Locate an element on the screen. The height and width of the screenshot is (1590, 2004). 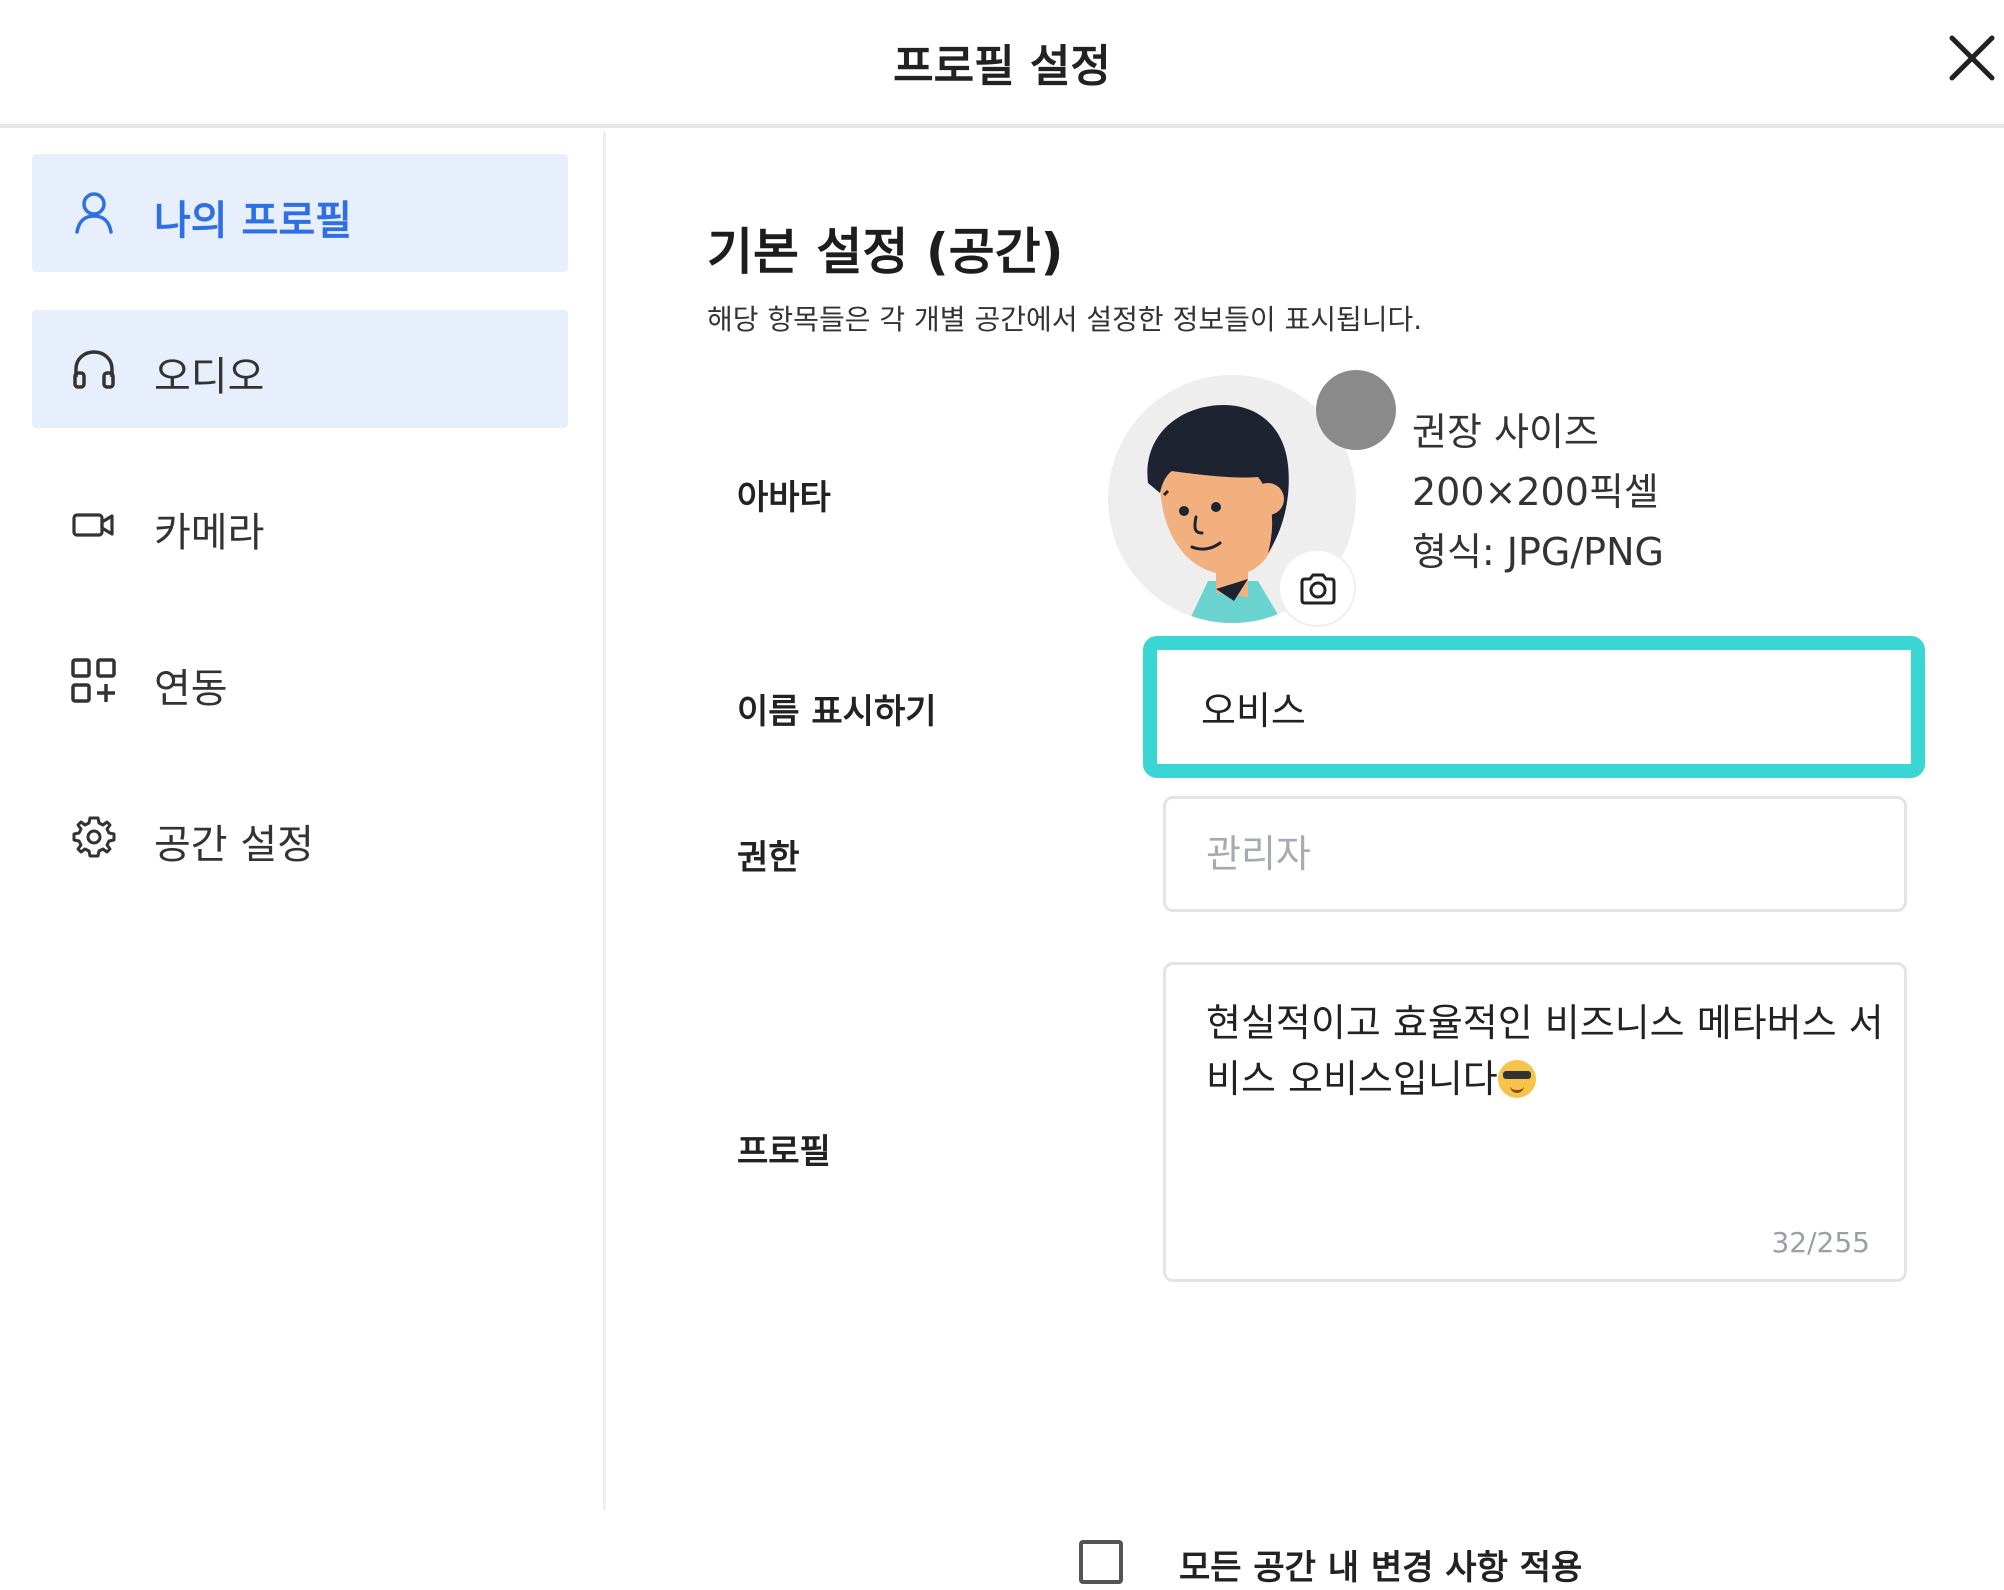
sidebar-item-label: 나의 프로필 is located at coordinates (253, 221).